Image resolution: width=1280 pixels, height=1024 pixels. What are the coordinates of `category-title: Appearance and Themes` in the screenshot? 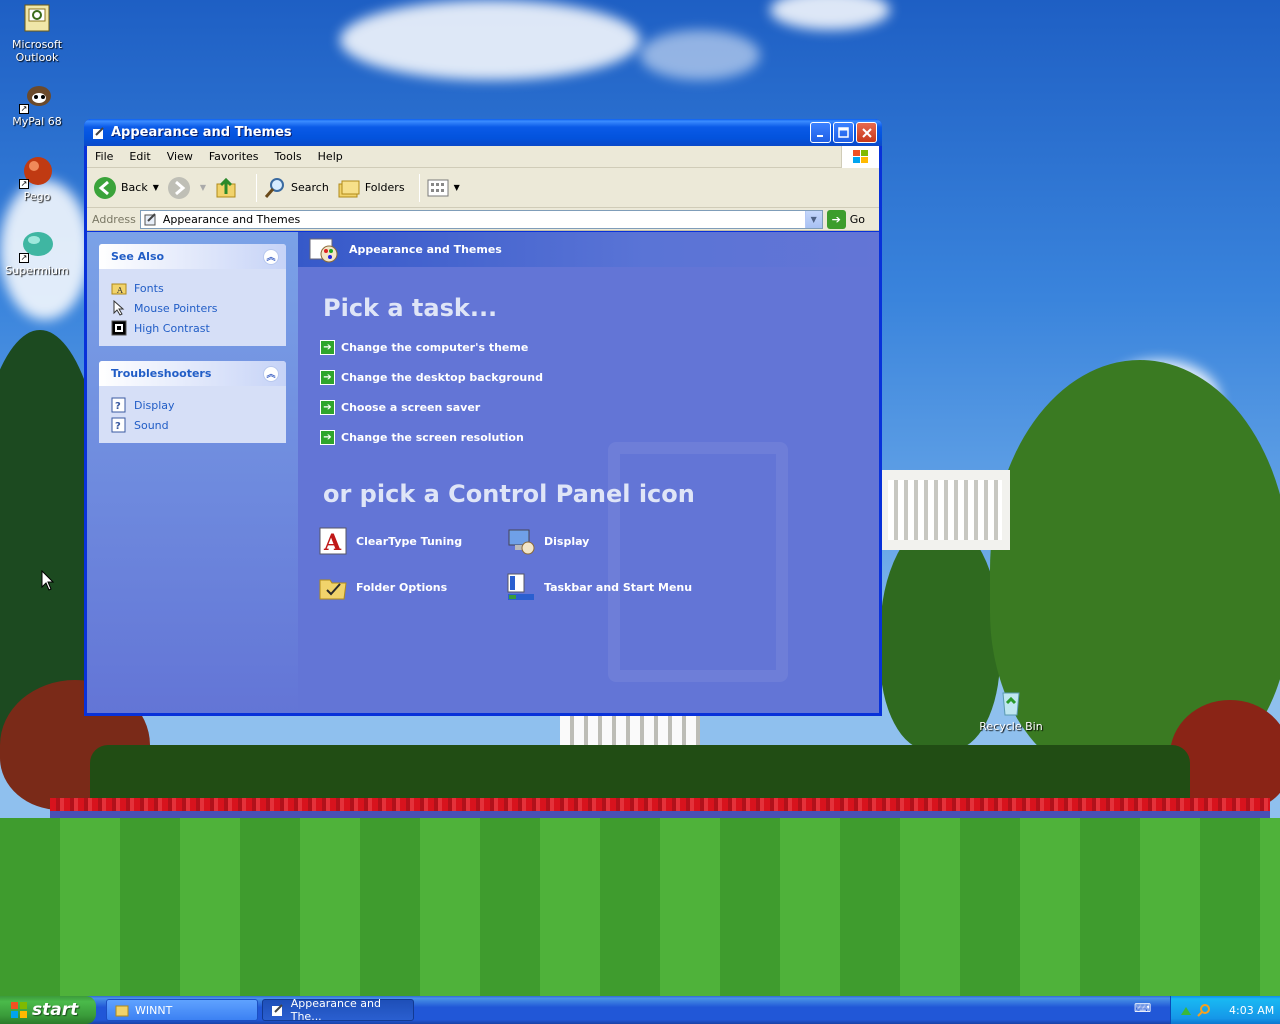 It's located at (425, 249).